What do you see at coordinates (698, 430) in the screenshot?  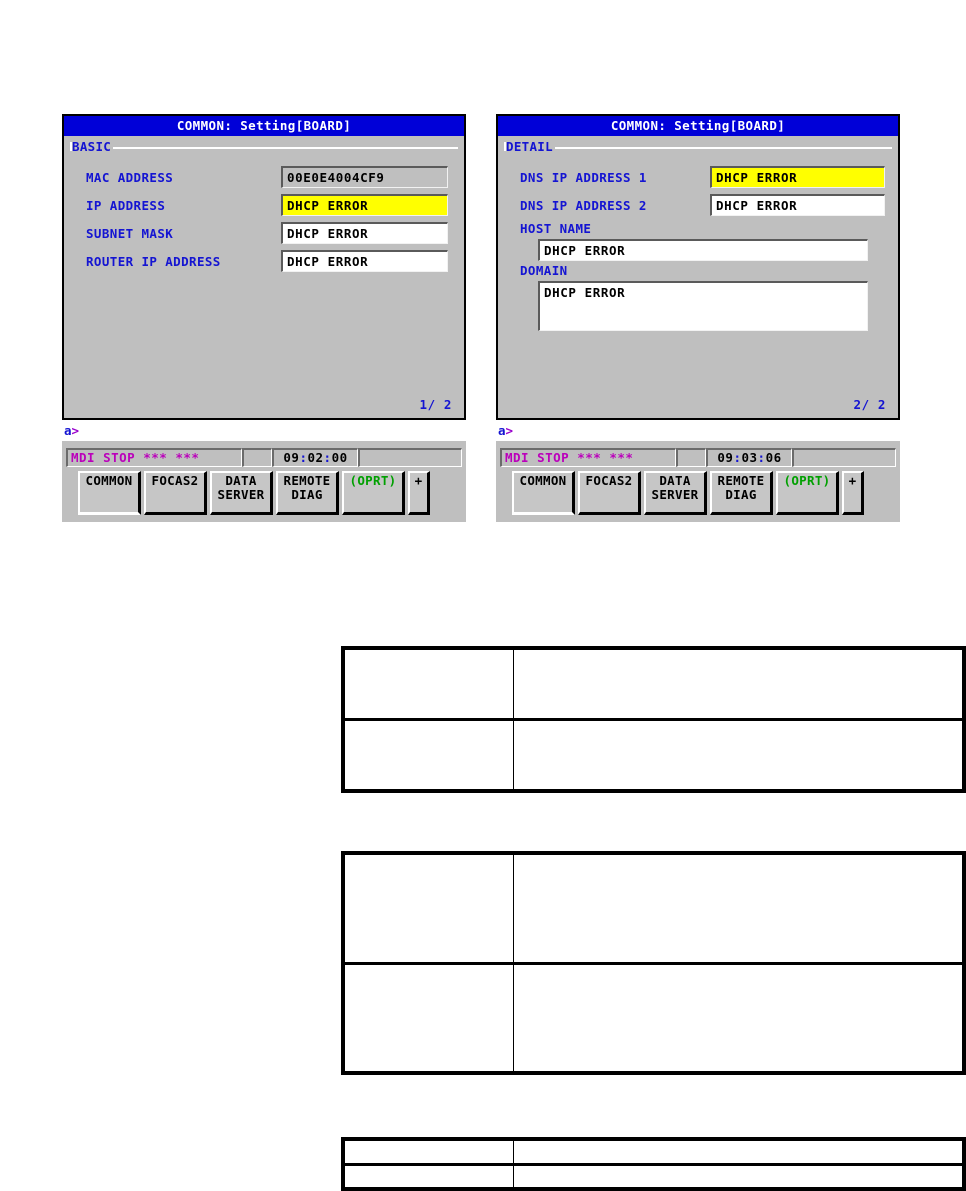 I see `command-prompt-detail: a>` at bounding box center [698, 430].